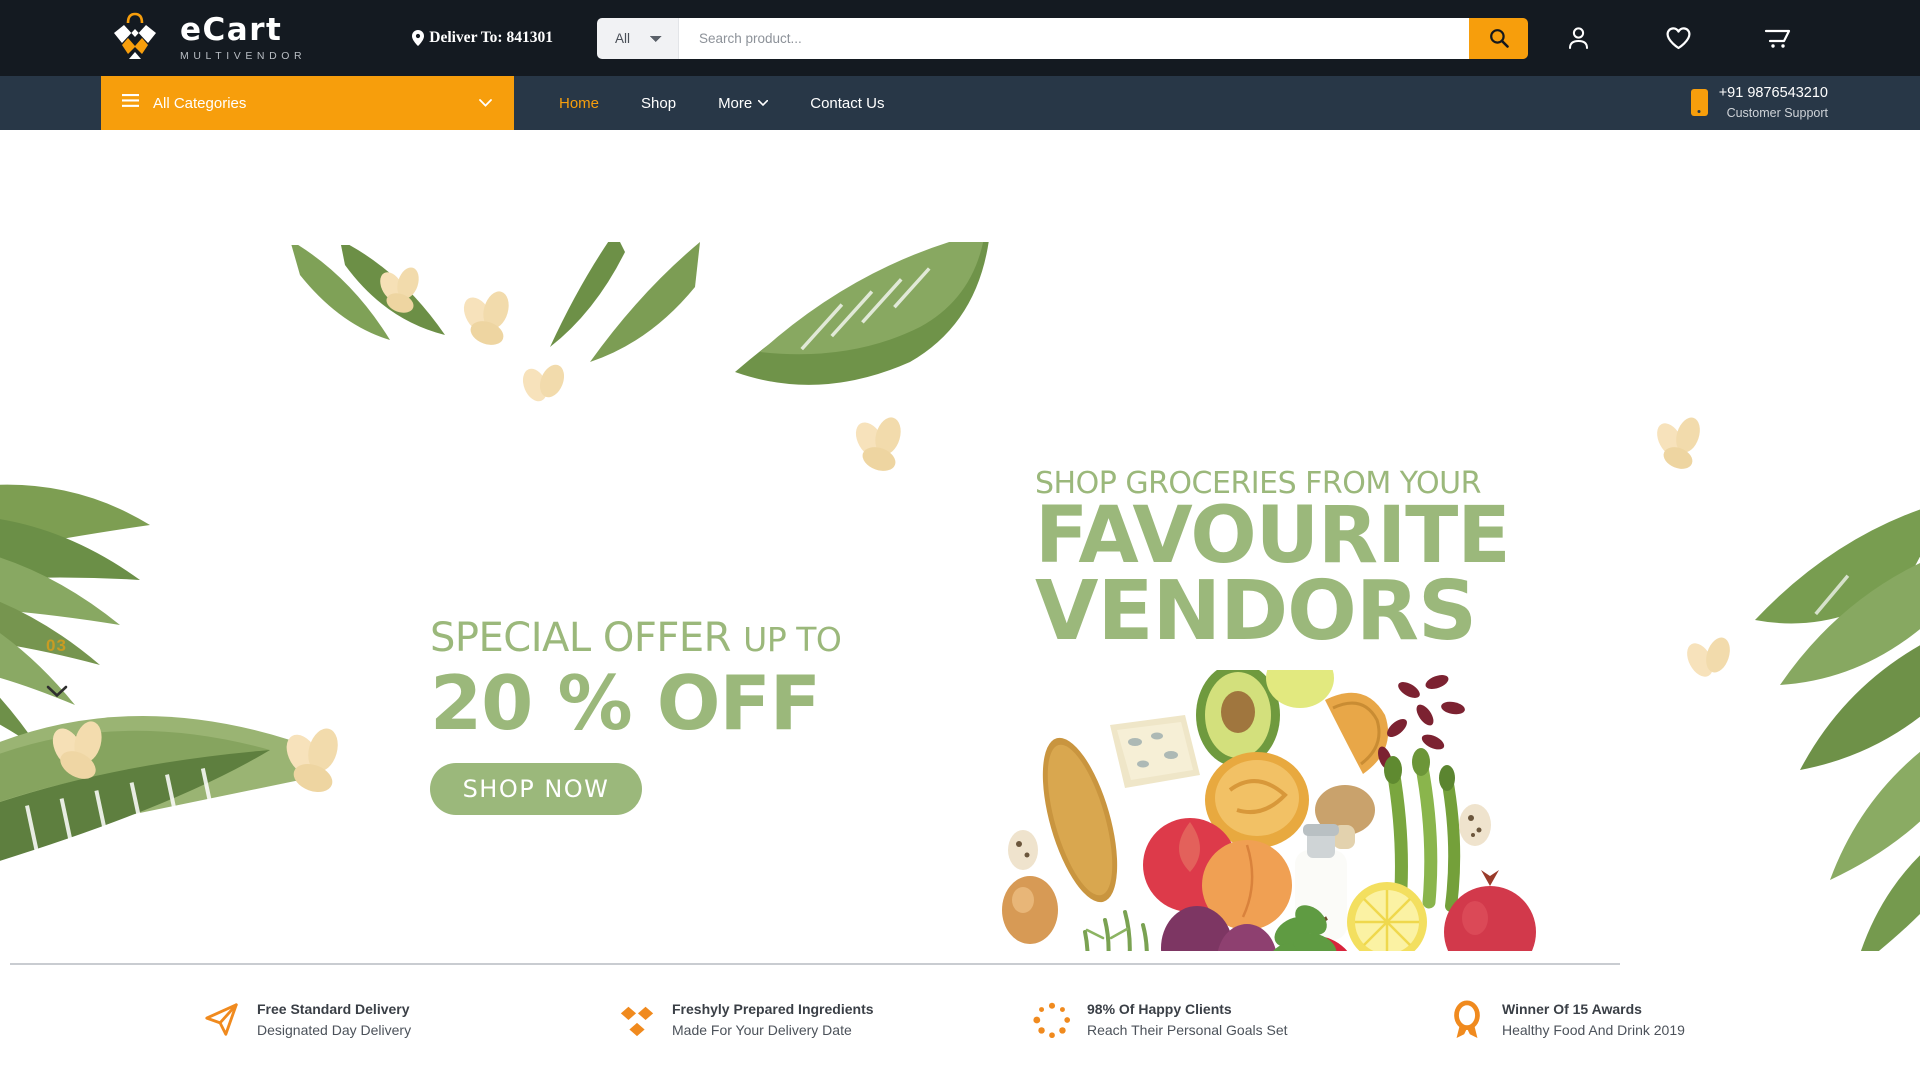  I want to click on feature-divider, so click(815, 964).